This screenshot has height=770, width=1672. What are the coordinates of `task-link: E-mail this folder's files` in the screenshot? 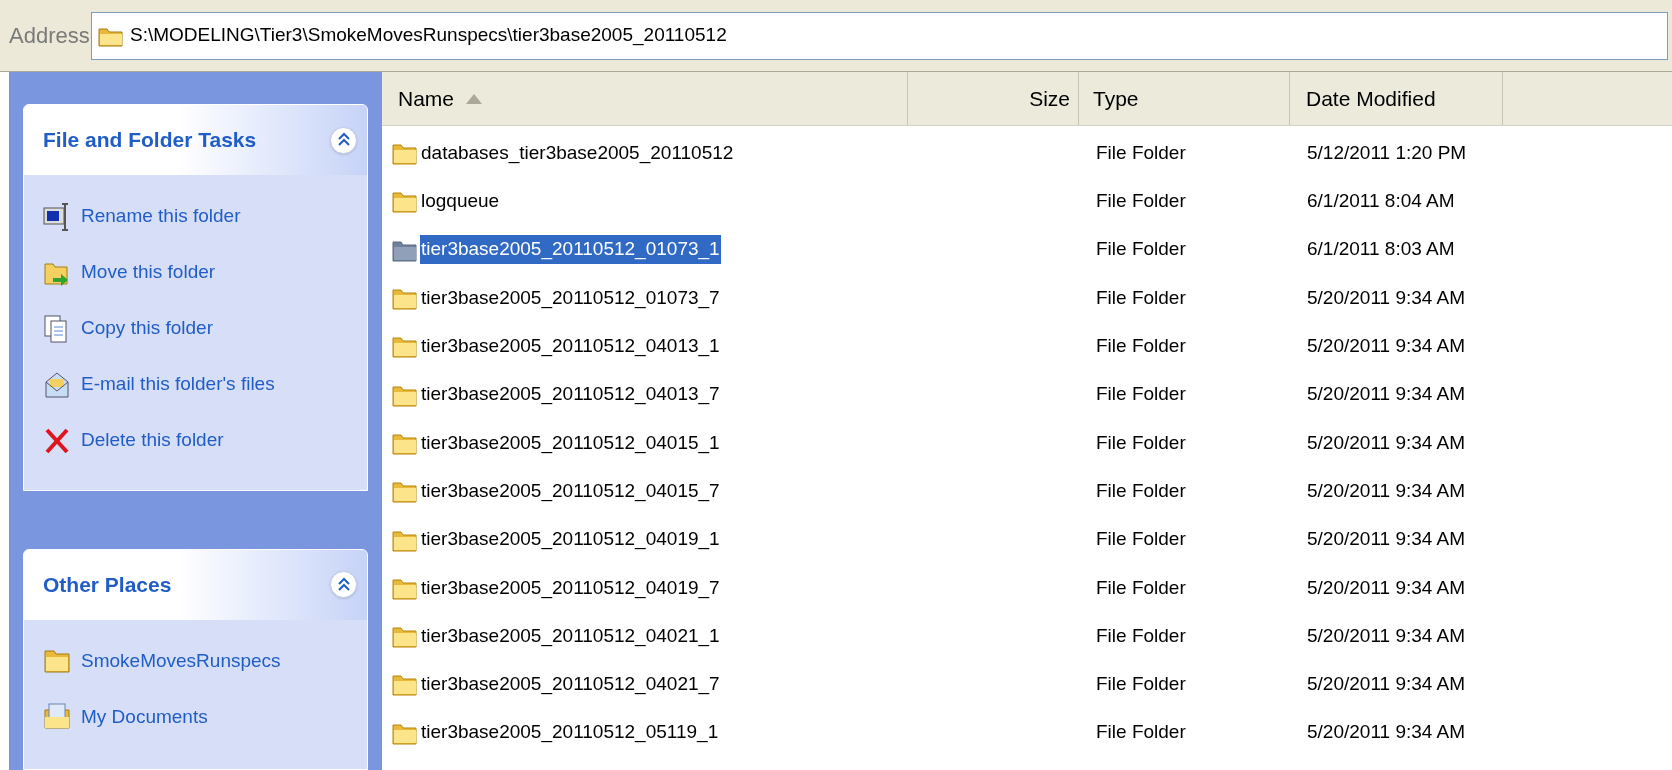 It's located at (178, 384).